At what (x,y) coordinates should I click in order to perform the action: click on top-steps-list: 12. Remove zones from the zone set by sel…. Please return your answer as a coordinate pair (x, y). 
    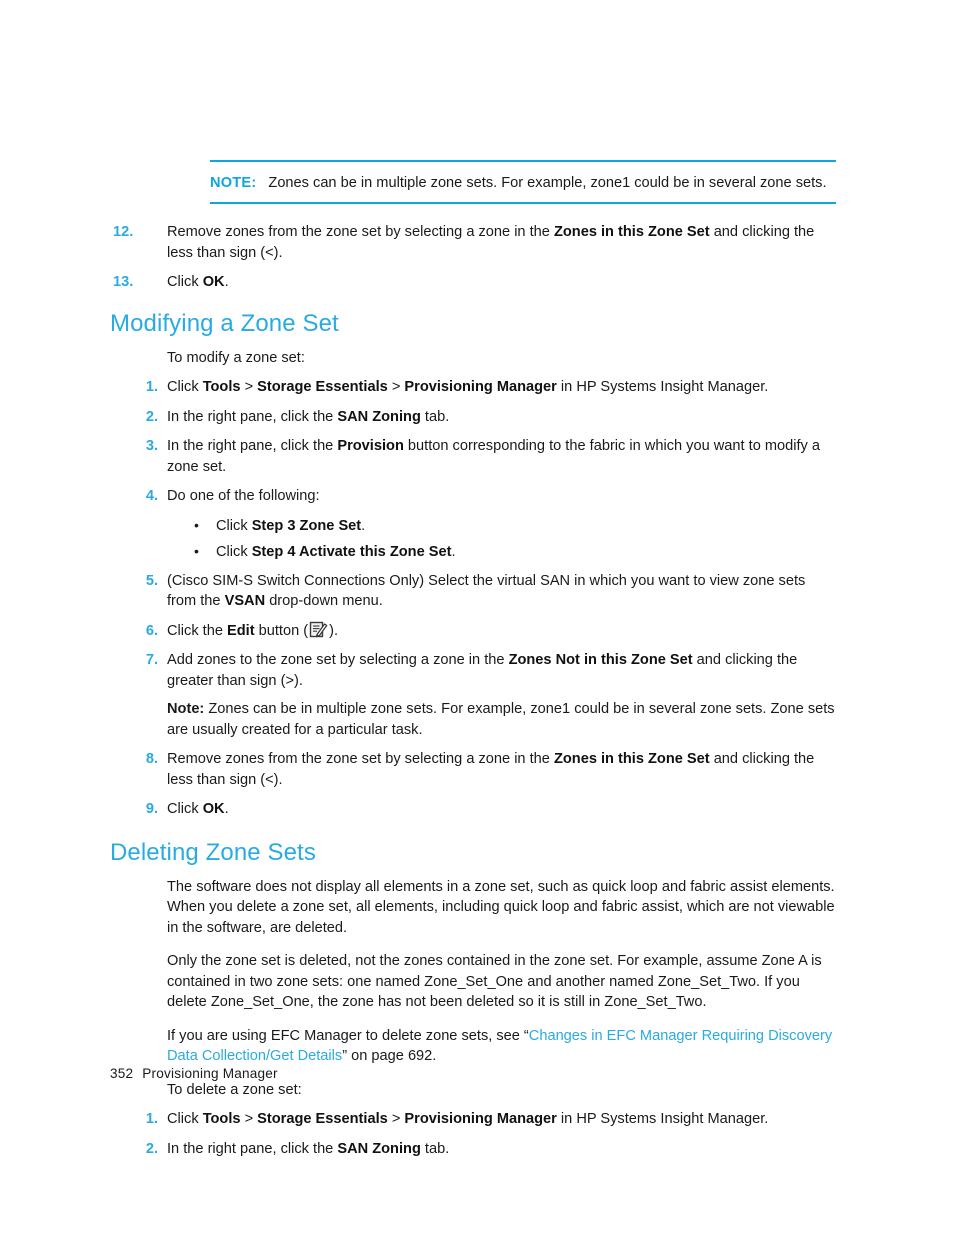
    Looking at the image, I should click on (473, 257).